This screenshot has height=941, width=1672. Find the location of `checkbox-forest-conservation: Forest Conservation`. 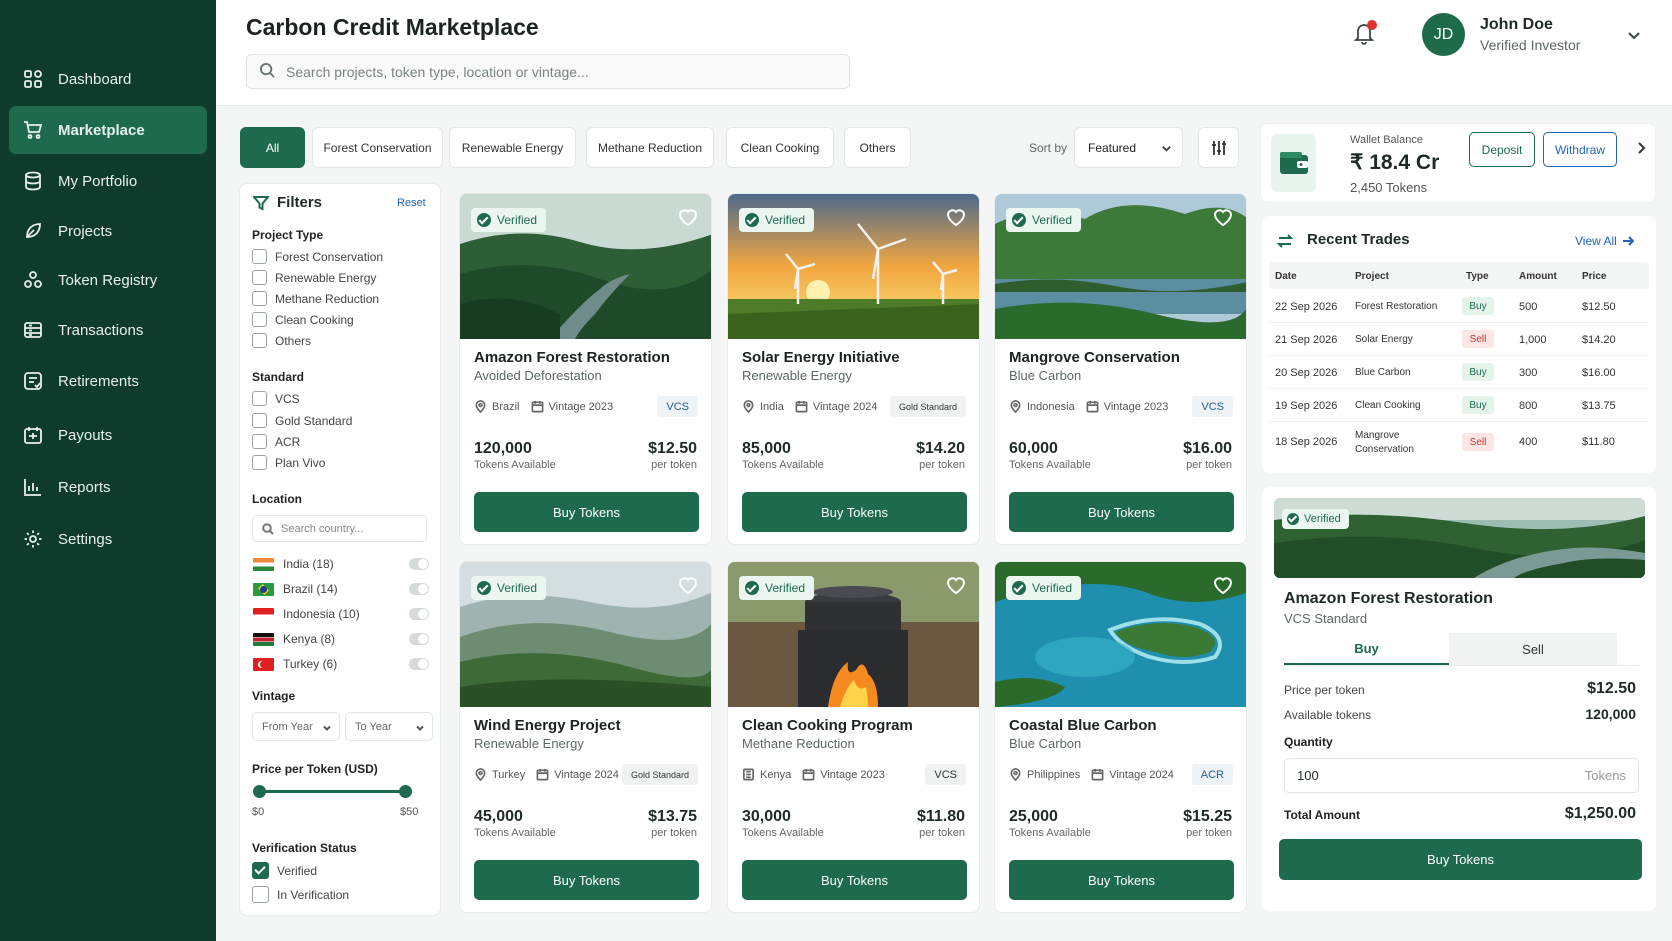

checkbox-forest-conservation: Forest Conservation is located at coordinates (317, 256).